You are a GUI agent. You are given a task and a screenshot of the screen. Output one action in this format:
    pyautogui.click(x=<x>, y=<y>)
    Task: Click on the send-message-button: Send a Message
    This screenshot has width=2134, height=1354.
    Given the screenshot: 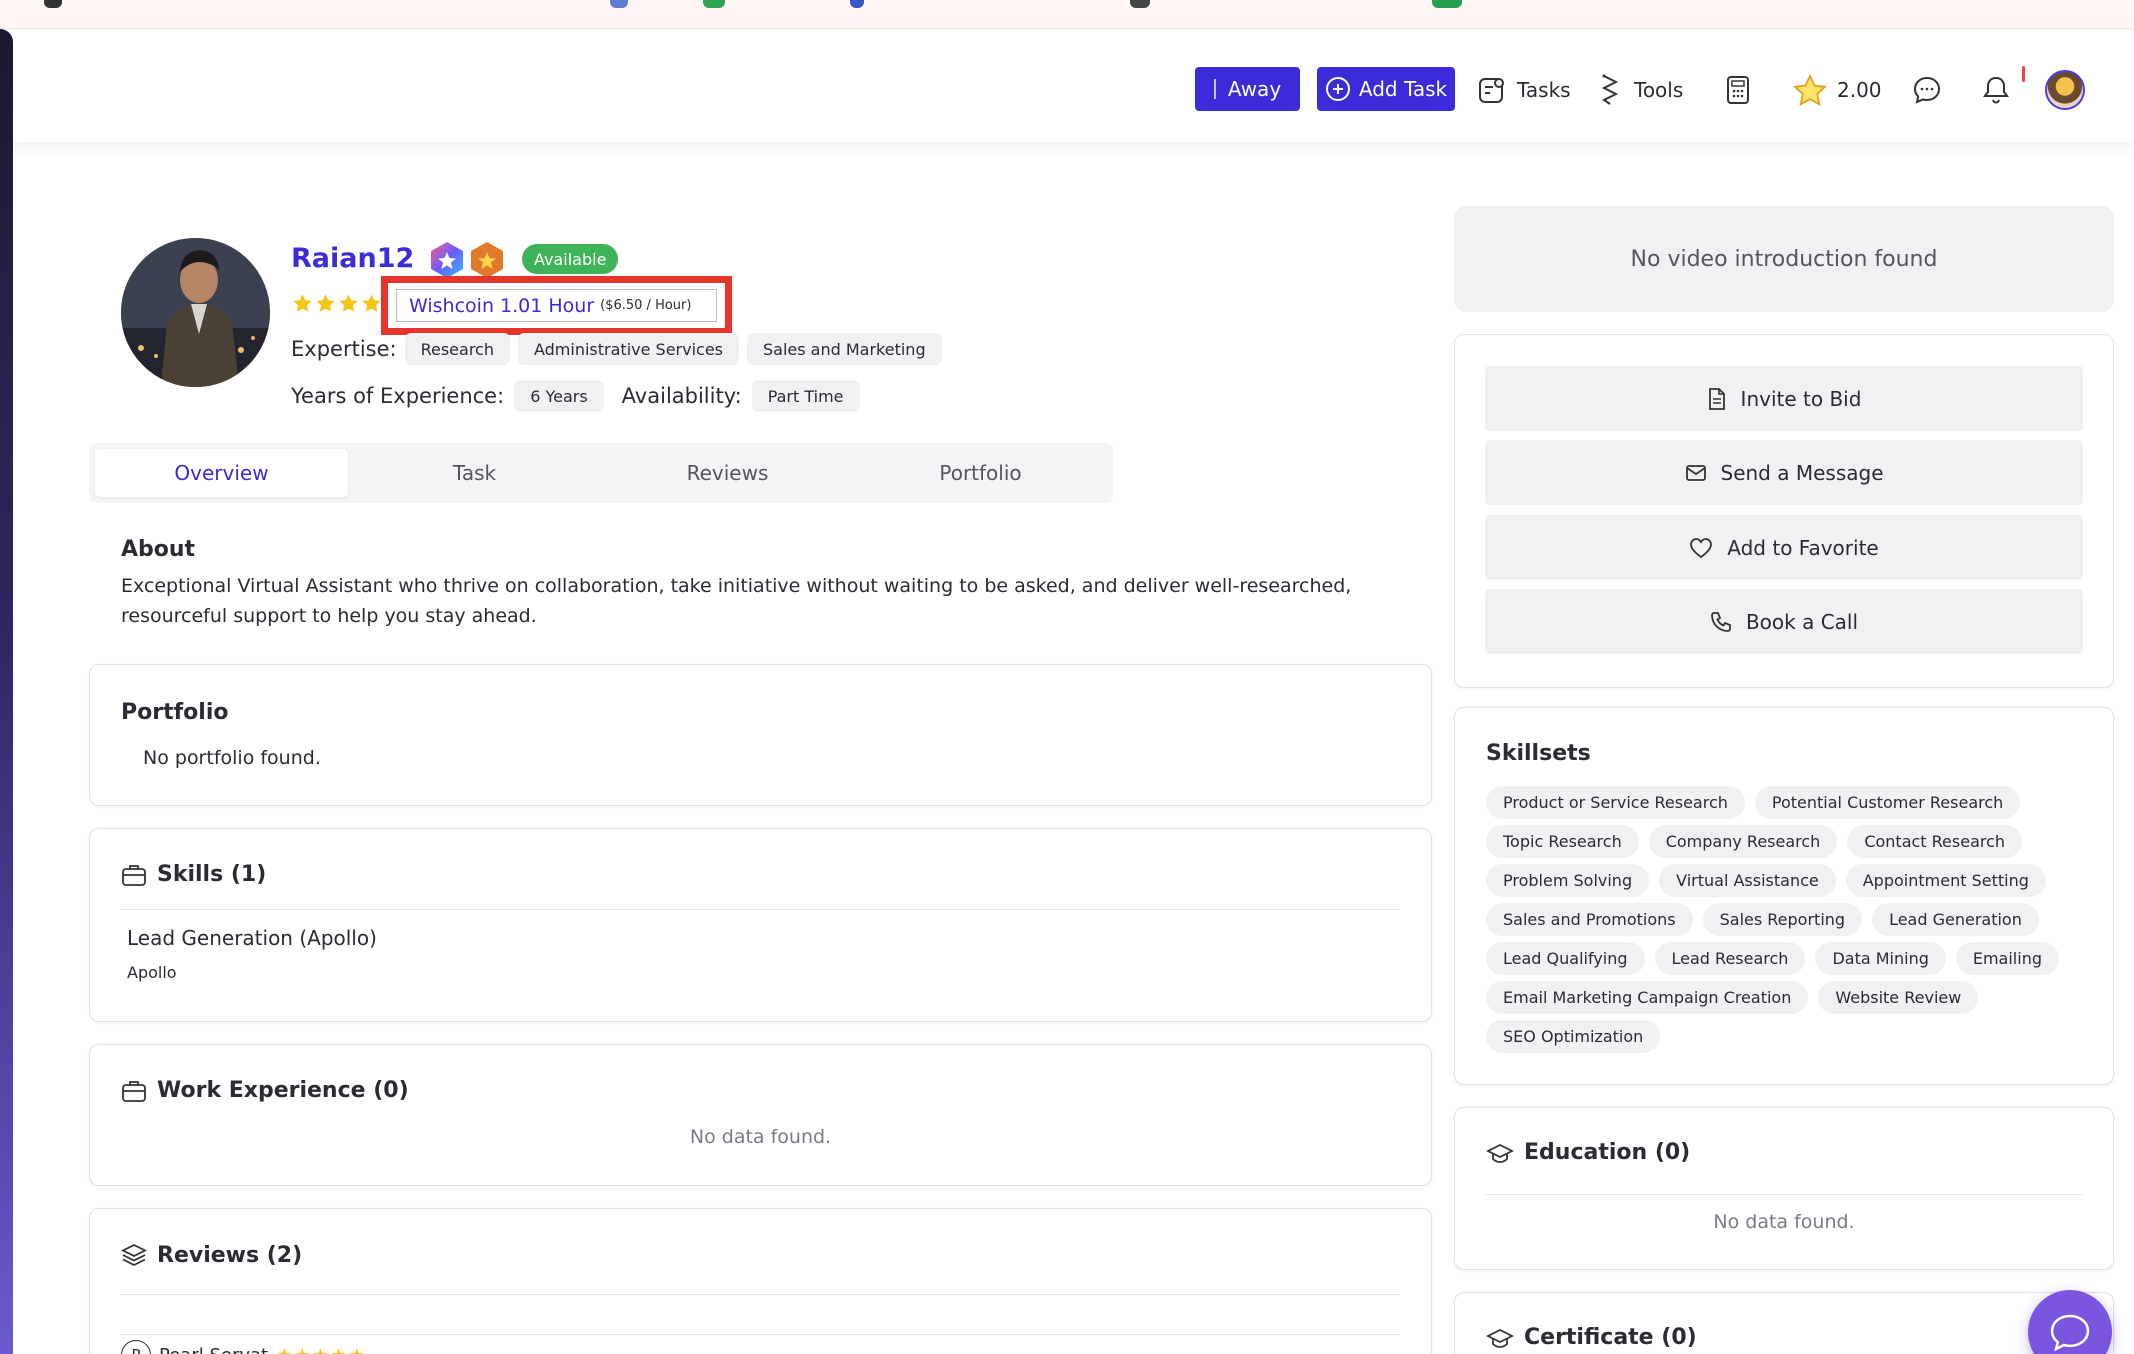 What is the action you would take?
    pyautogui.click(x=1784, y=472)
    